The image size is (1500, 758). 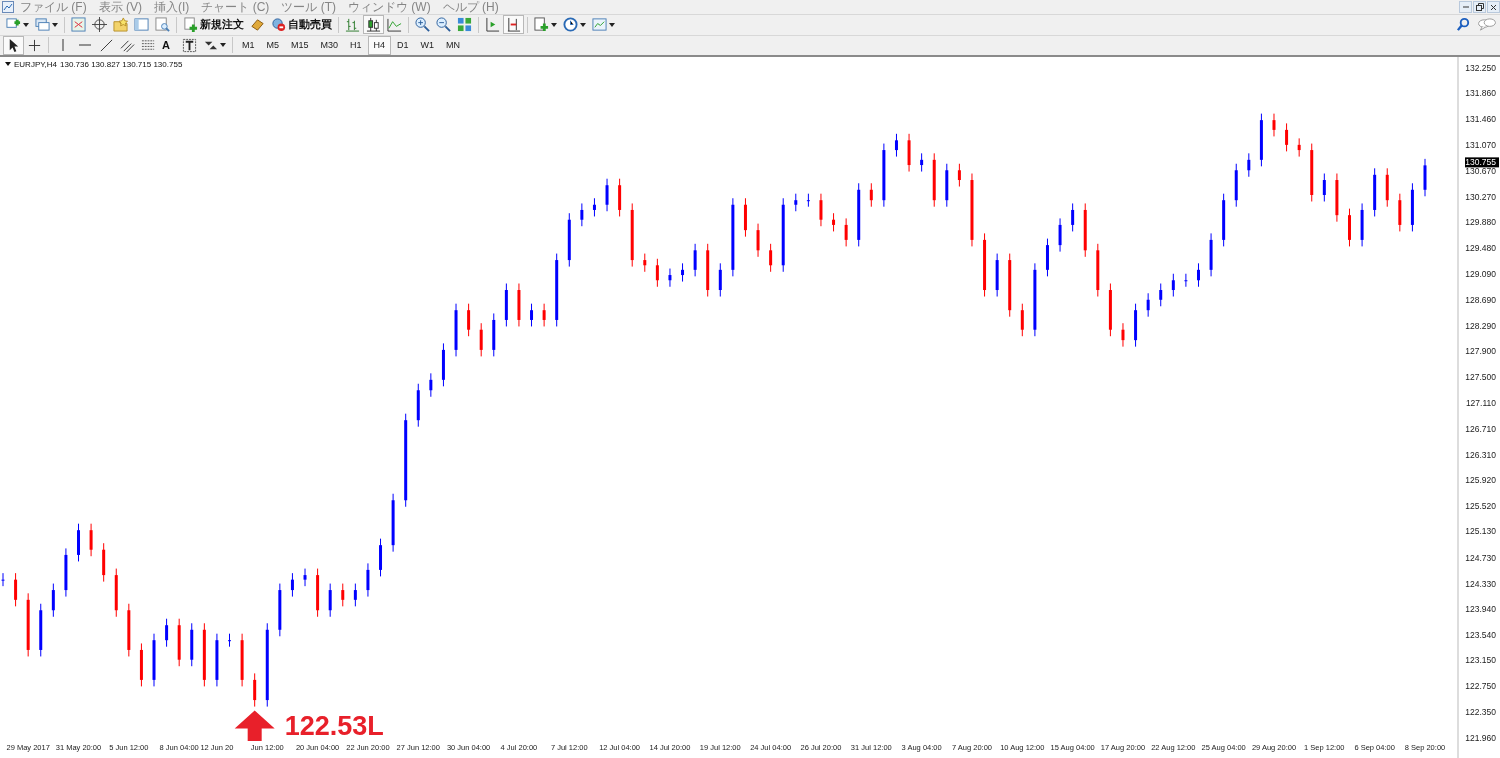 What do you see at coordinates (356, 45) in the screenshot?
I see `timeframe-button: H1` at bounding box center [356, 45].